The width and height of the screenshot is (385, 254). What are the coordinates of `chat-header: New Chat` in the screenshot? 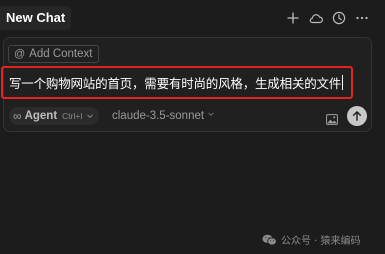 It's located at (192, 18).